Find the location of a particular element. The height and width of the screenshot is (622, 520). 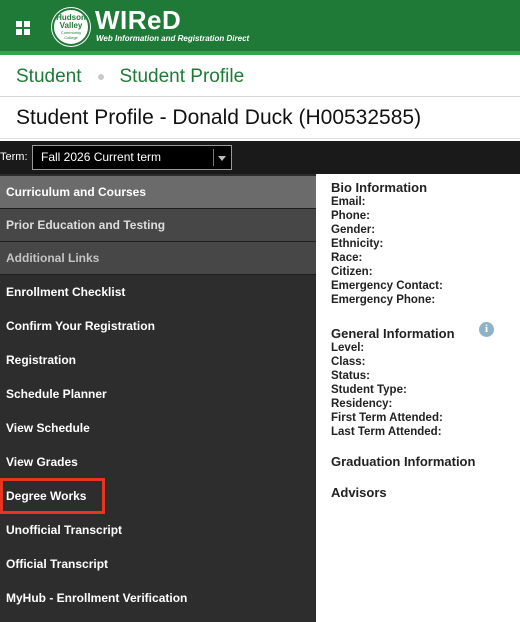

sidebar-section-curriculum: Curriculum and Courses is located at coordinates (158, 192).